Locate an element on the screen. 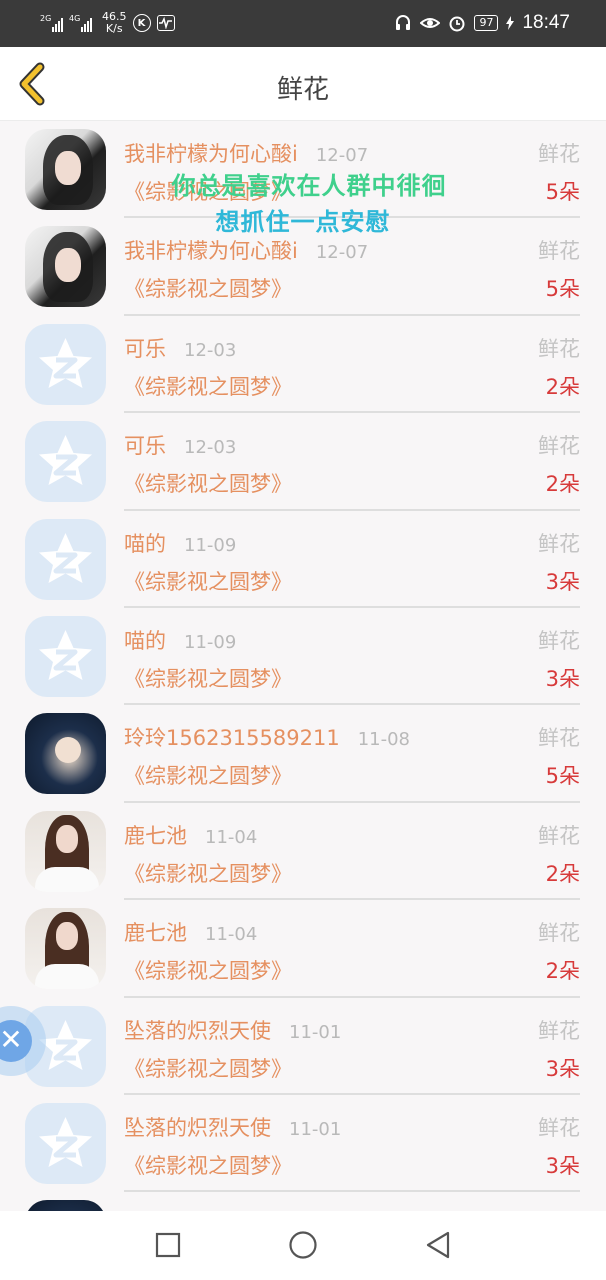 Image resolution: width=606 pixels, height=1280 pixels. network-speed: 46.5 K/s is located at coordinates (114, 22).